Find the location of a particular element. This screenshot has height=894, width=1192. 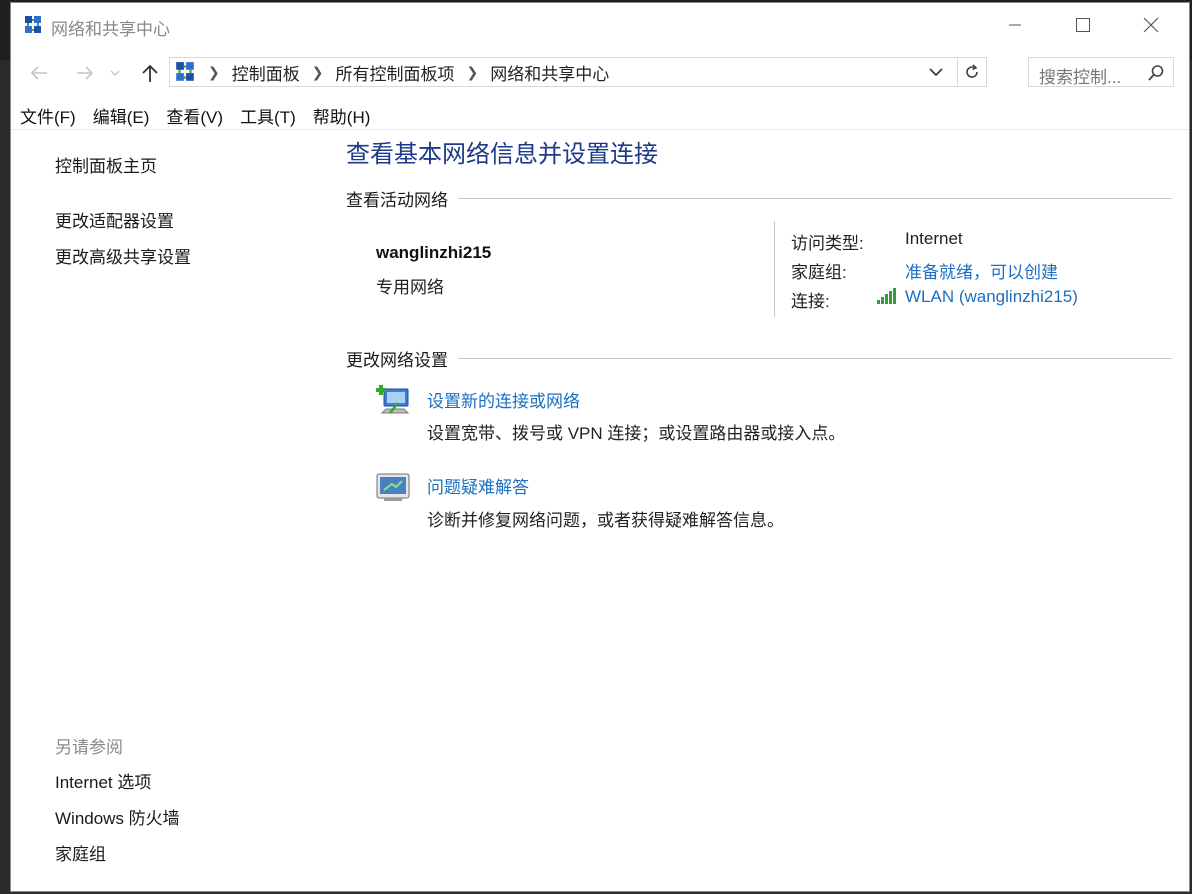

menu-file: 文件(F) is located at coordinates (47, 114).